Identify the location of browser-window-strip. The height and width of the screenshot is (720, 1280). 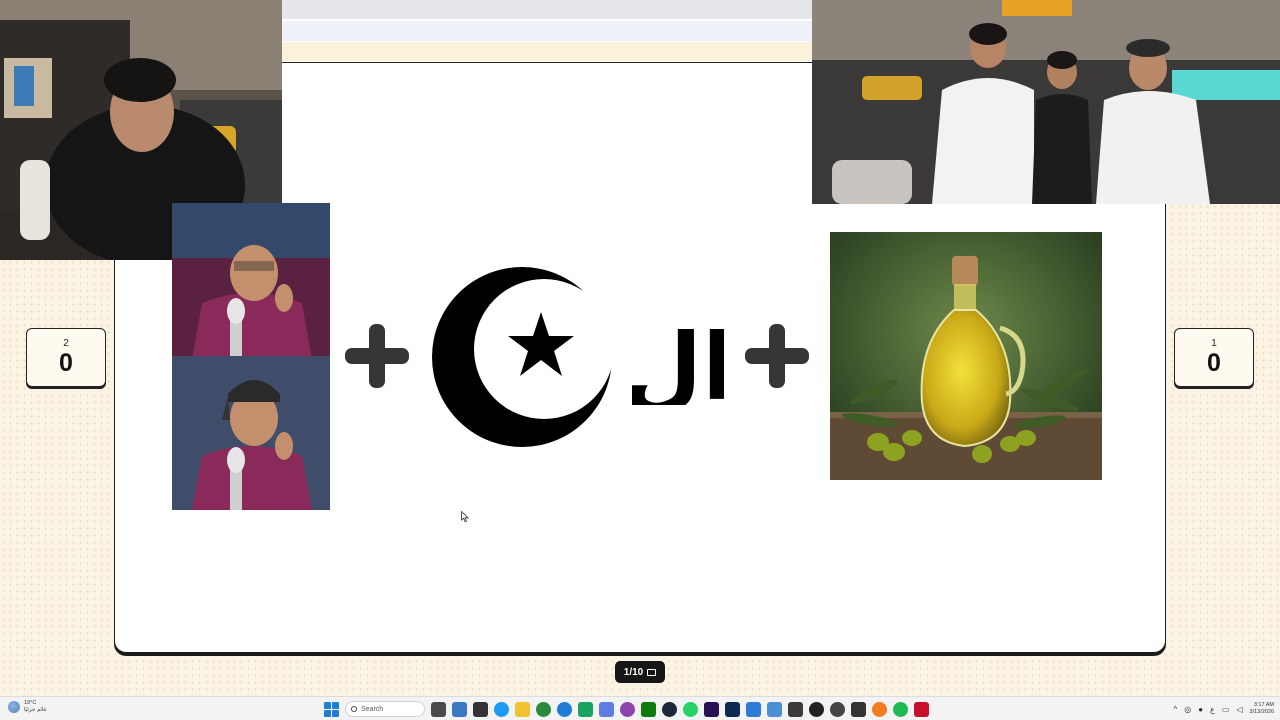
(547, 31).